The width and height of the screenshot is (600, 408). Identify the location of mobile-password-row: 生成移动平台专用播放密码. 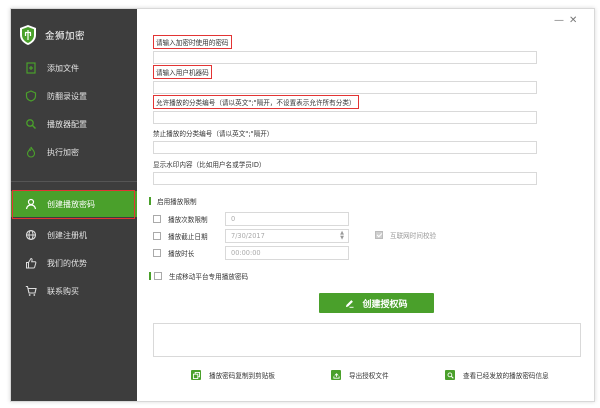
(198, 276).